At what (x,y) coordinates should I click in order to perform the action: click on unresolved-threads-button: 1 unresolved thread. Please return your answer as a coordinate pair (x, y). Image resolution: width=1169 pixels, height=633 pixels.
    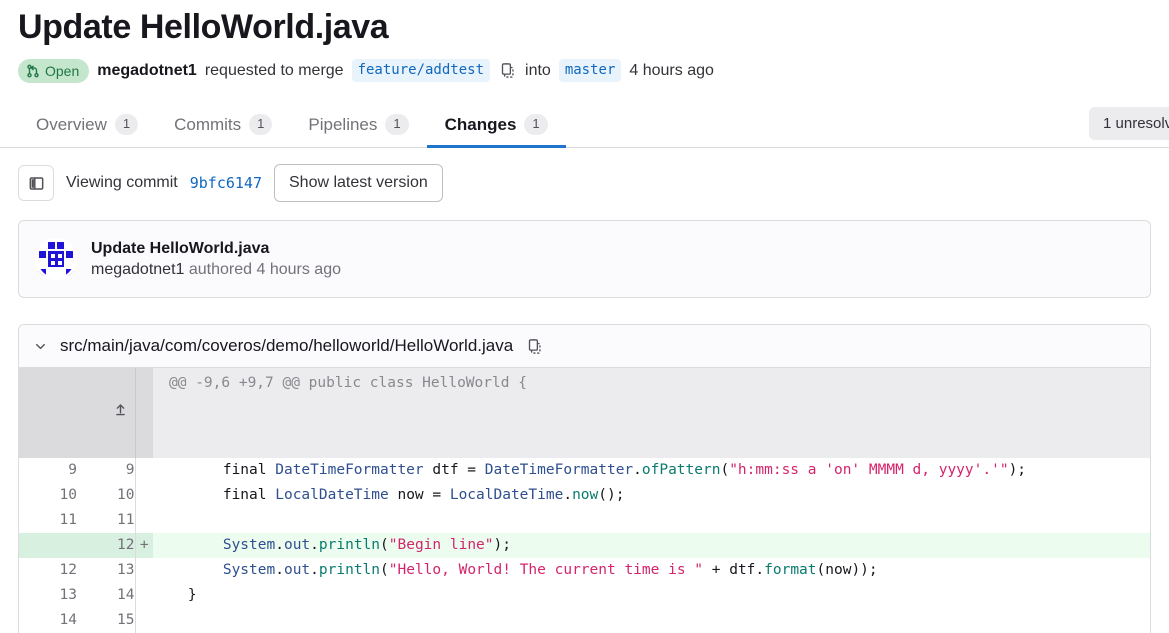
    Looking at the image, I should click on (1129, 123).